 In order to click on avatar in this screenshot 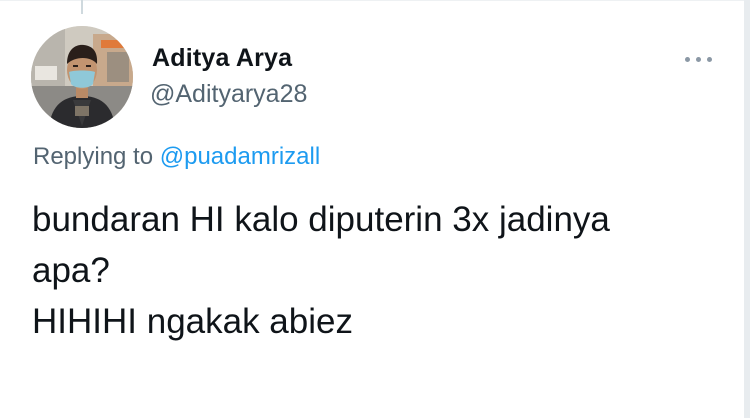, I will do `click(82, 77)`.